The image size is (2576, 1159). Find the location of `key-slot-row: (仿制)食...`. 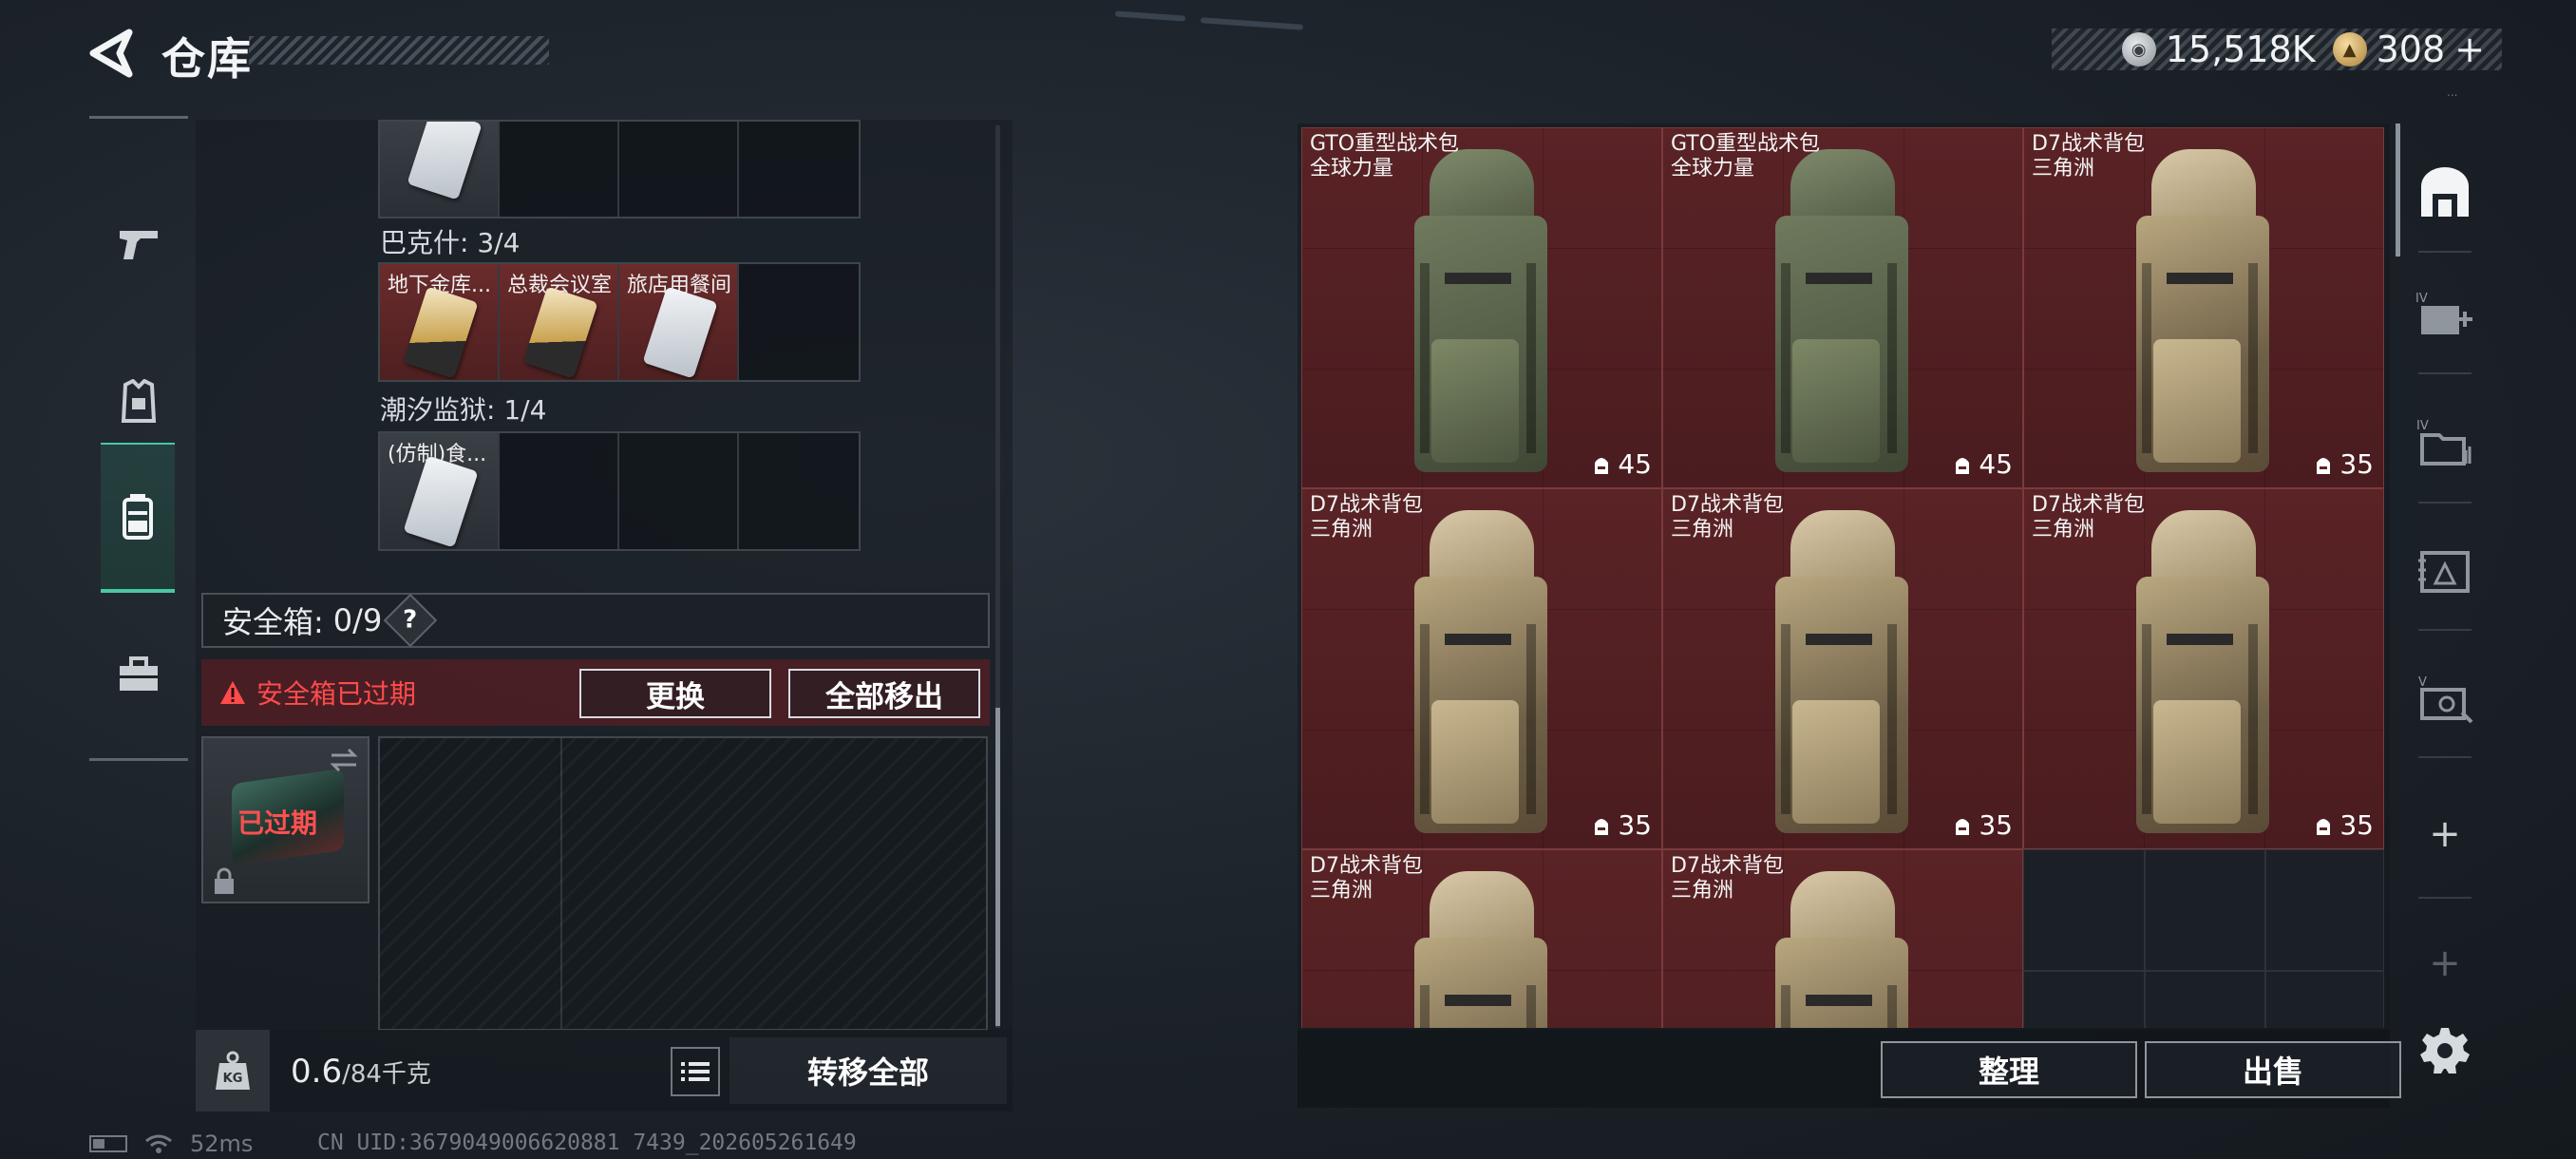

key-slot-row: (仿制)食... is located at coordinates (619, 491).